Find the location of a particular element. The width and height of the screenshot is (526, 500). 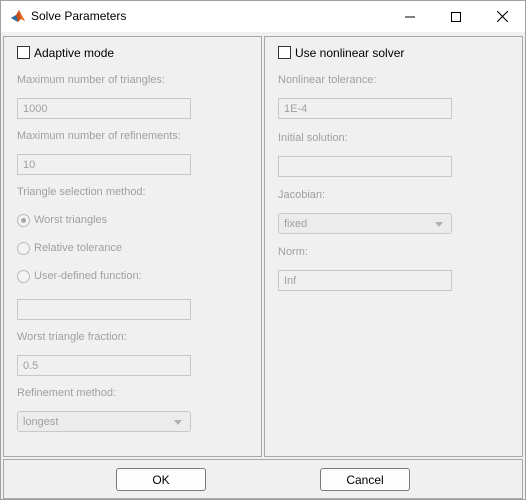

jacobian-label: Jacobian: is located at coordinates (302, 195).